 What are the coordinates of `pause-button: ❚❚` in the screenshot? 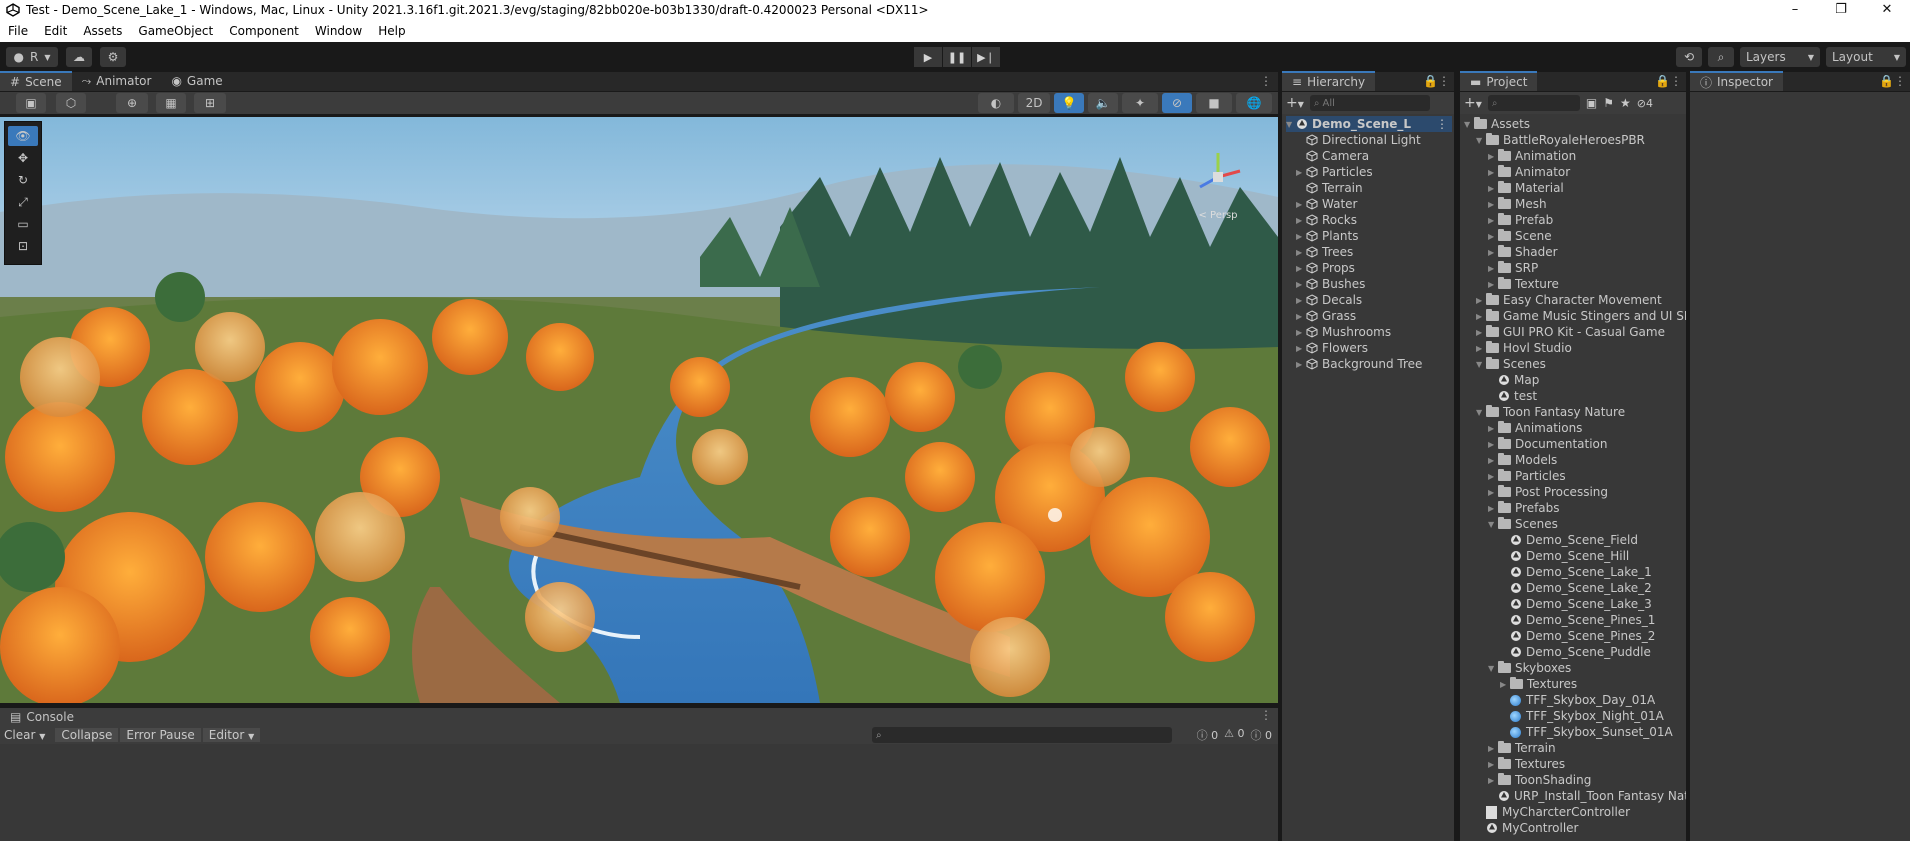 It's located at (957, 57).